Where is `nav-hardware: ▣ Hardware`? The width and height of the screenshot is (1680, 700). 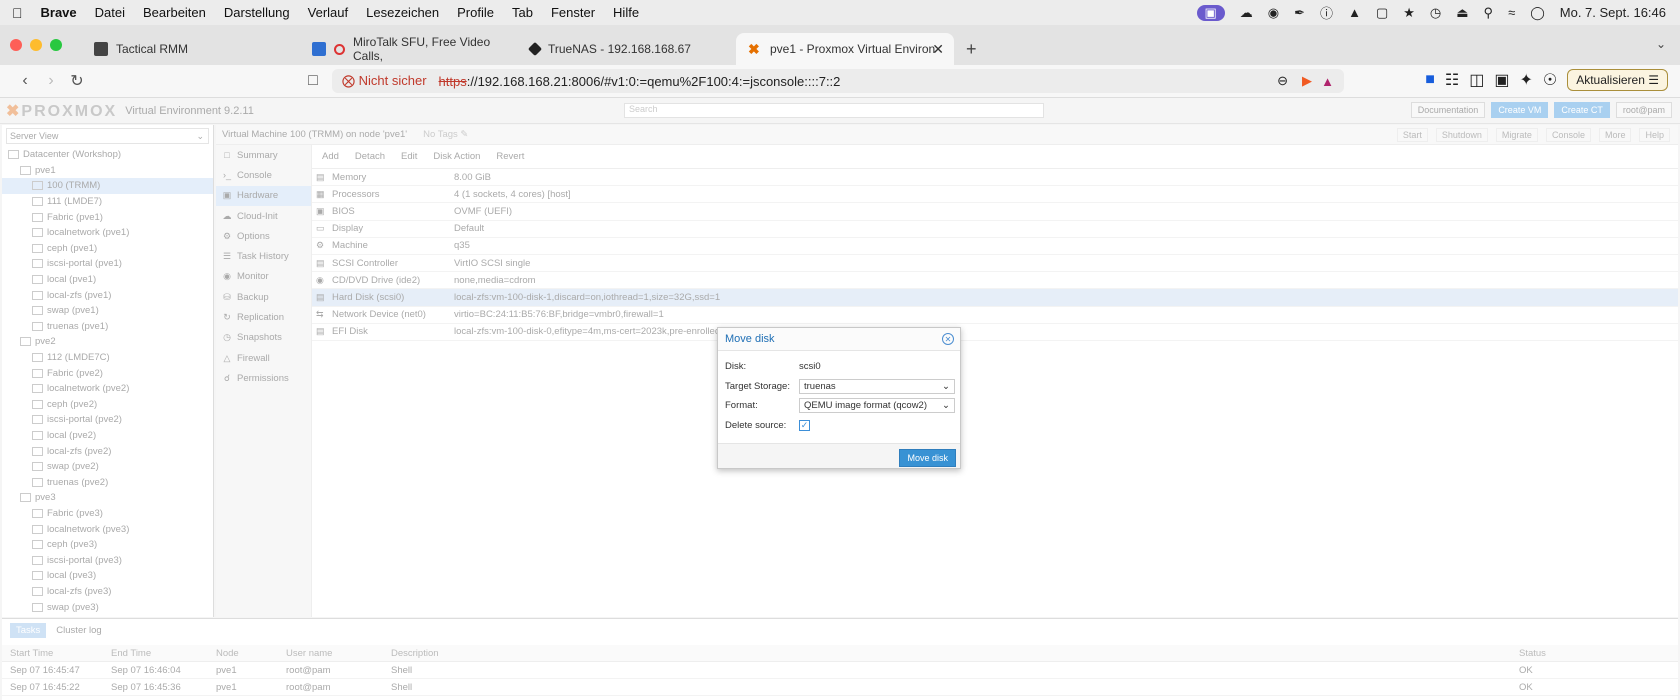 nav-hardware: ▣ Hardware is located at coordinates (263, 195).